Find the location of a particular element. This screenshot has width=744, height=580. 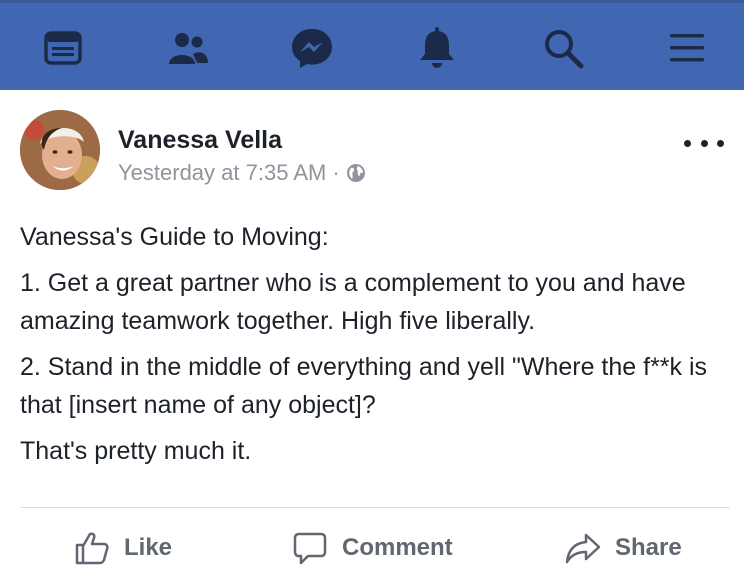

notifications-icon is located at coordinates (437, 48).